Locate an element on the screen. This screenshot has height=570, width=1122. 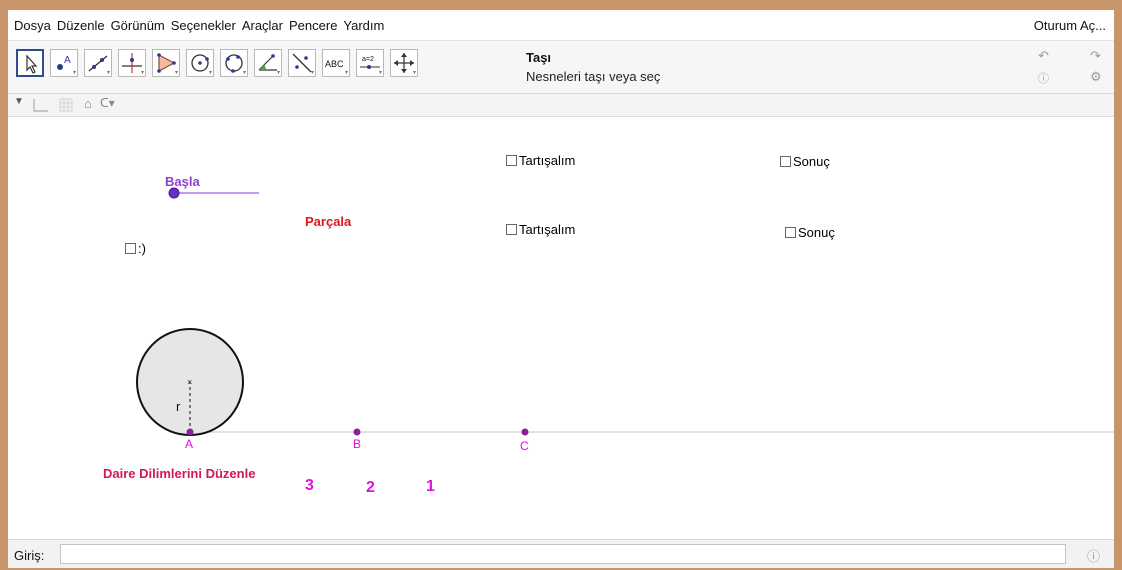
redo-icon: ↷ is located at coordinates (1095, 56).